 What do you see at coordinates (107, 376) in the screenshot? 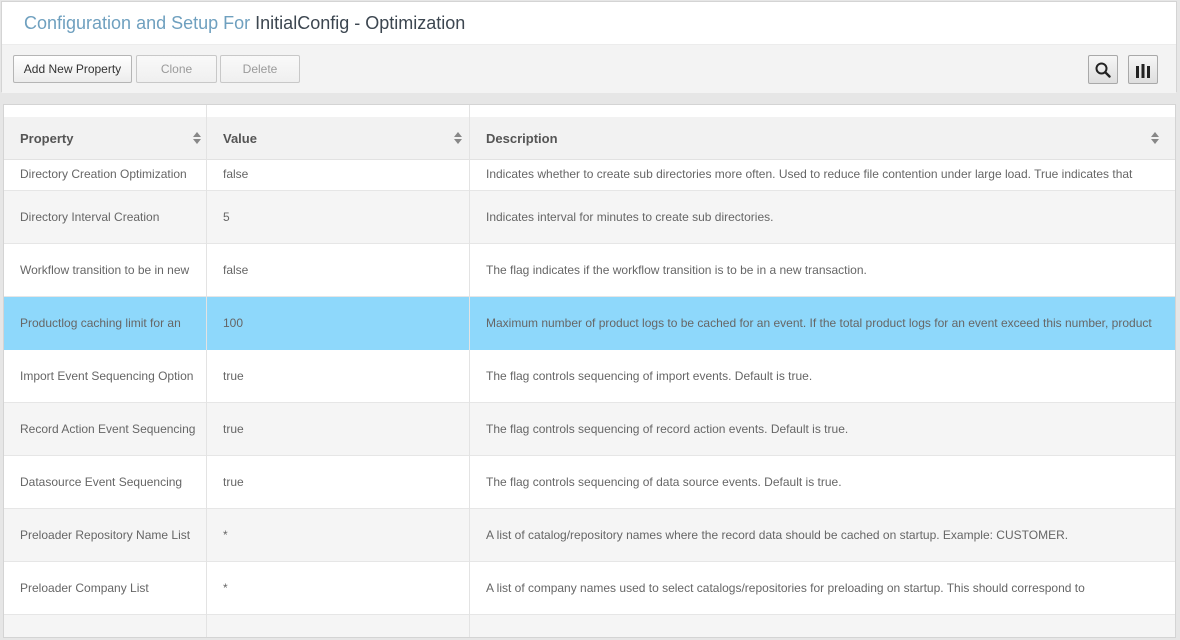
I see `cell-property: Import Event Sequencing Option` at bounding box center [107, 376].